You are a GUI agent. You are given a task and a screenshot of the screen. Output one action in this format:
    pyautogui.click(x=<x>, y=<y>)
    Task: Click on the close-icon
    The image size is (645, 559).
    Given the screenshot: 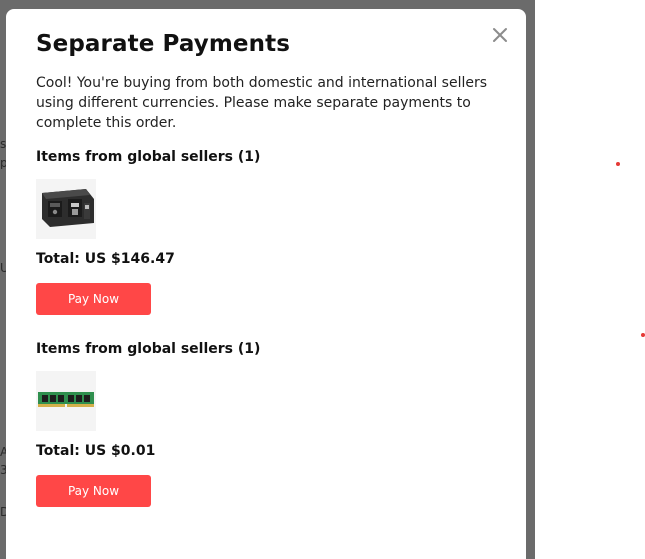 What is the action you would take?
    pyautogui.click(x=500, y=35)
    